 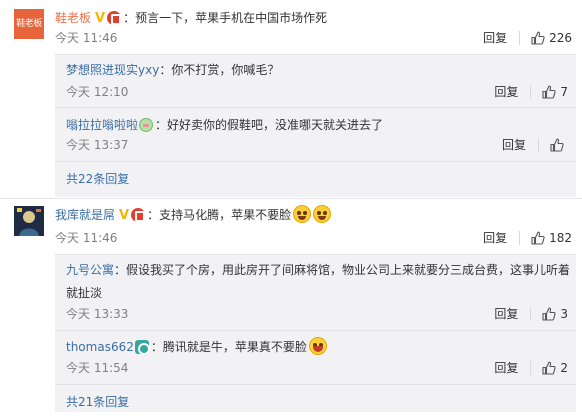 I want to click on camera-badge-icon, so click(x=142, y=347).